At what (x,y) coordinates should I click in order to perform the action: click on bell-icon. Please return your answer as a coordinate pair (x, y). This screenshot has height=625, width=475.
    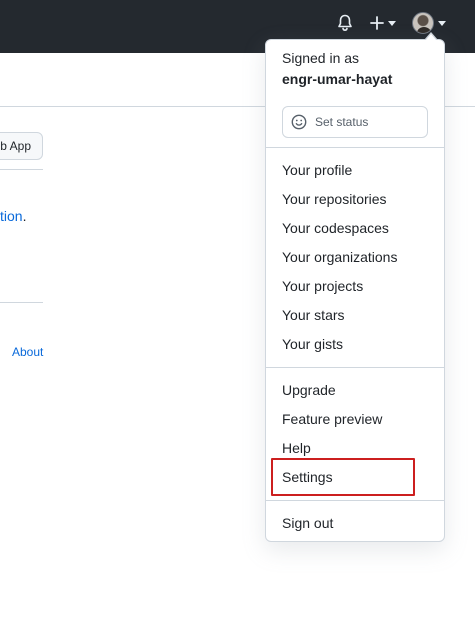
    Looking at the image, I should click on (345, 23).